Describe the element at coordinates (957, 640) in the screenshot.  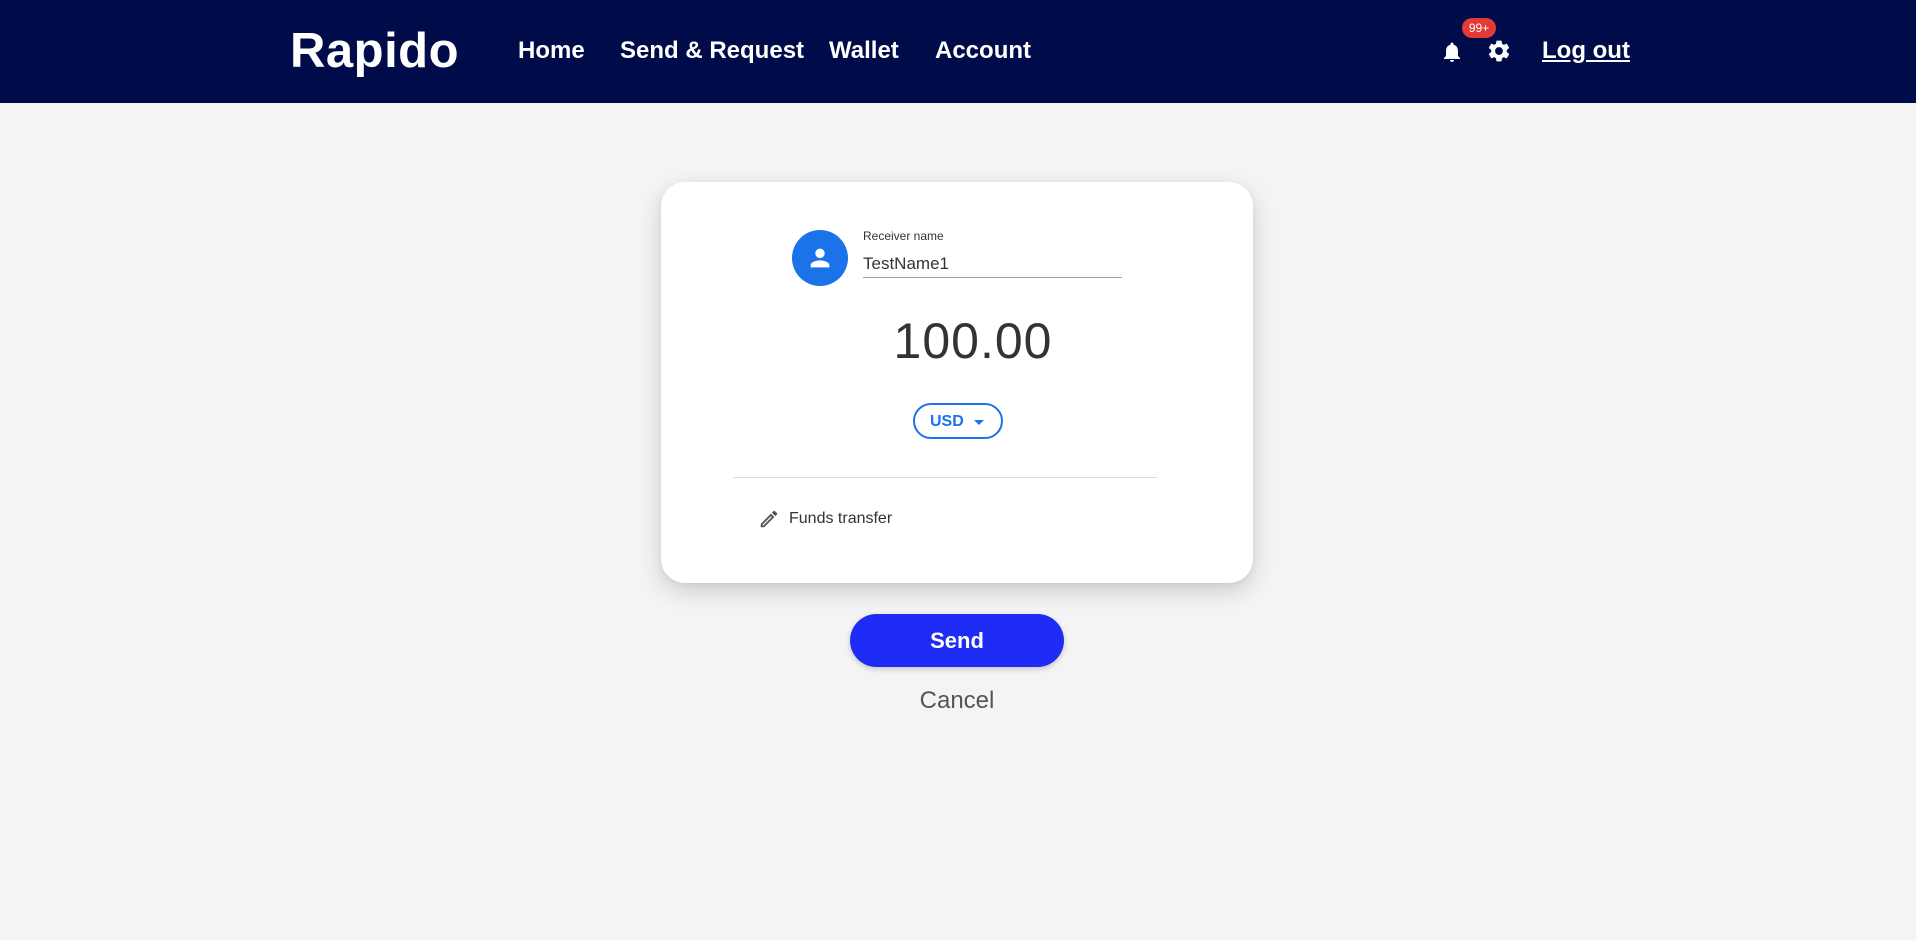
I see `send-button: Send` at that location.